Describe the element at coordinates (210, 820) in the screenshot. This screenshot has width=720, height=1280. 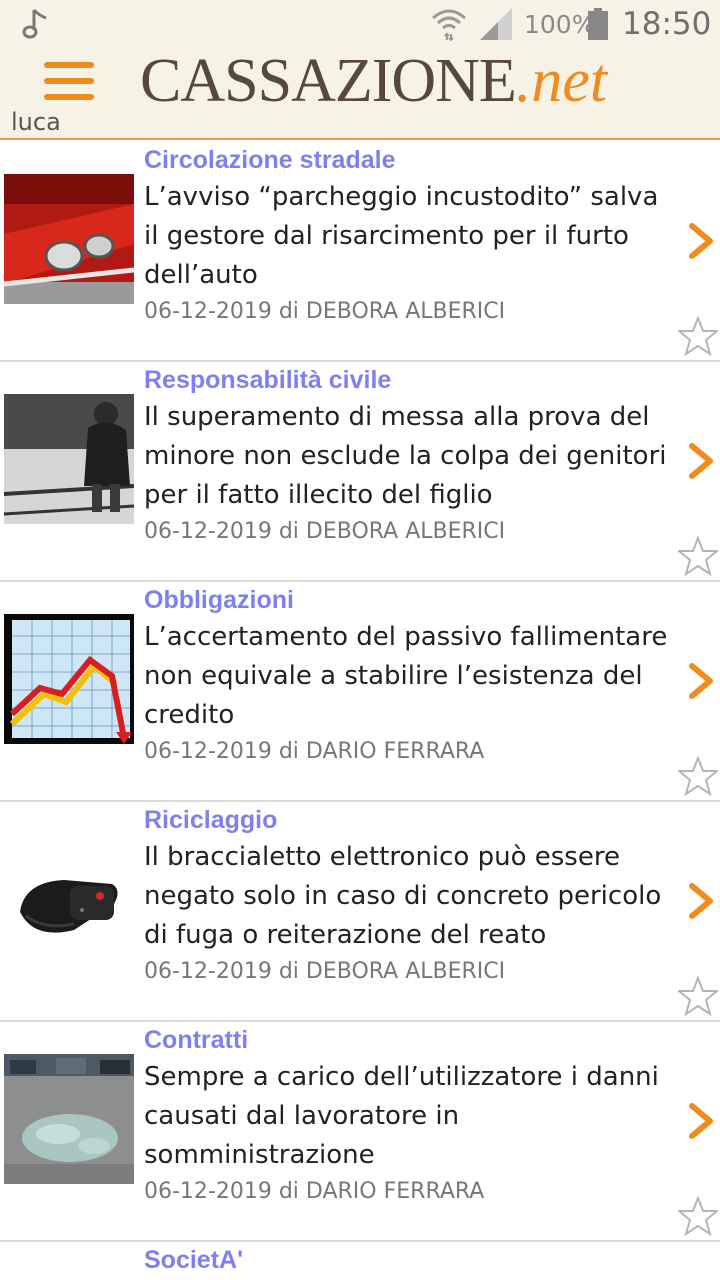
I see `article-category: Riciclaggio` at that location.